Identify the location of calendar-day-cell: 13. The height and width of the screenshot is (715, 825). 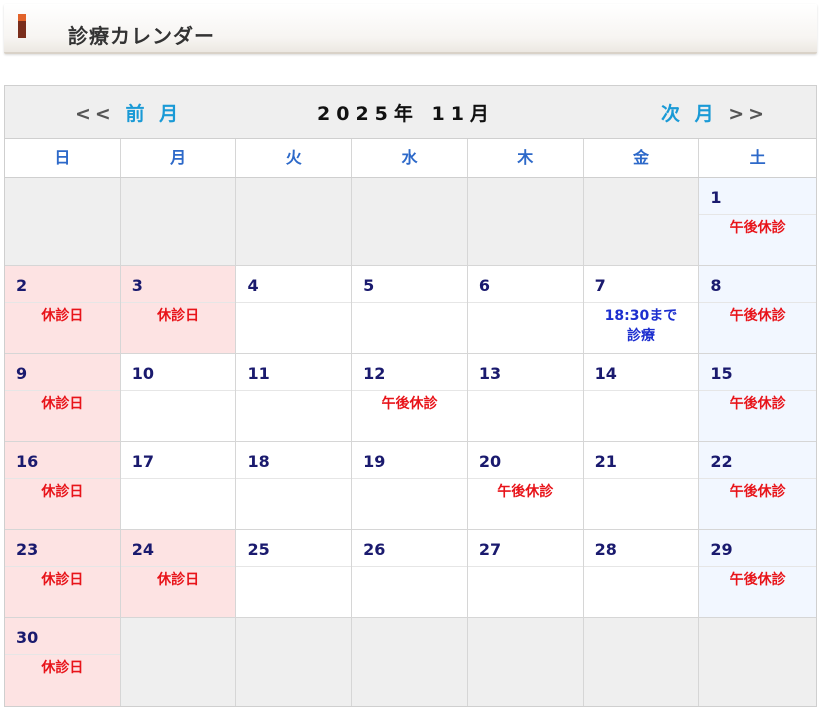
(525, 397).